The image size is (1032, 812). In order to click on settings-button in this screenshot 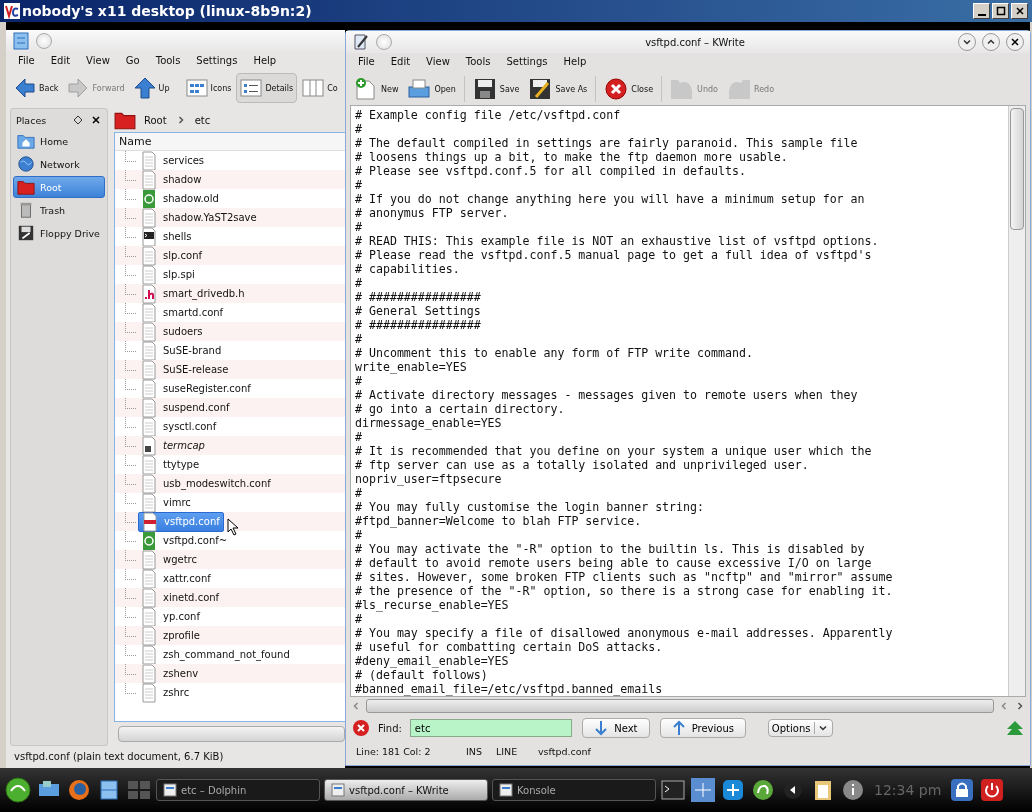, I will do `click(78, 120)`.